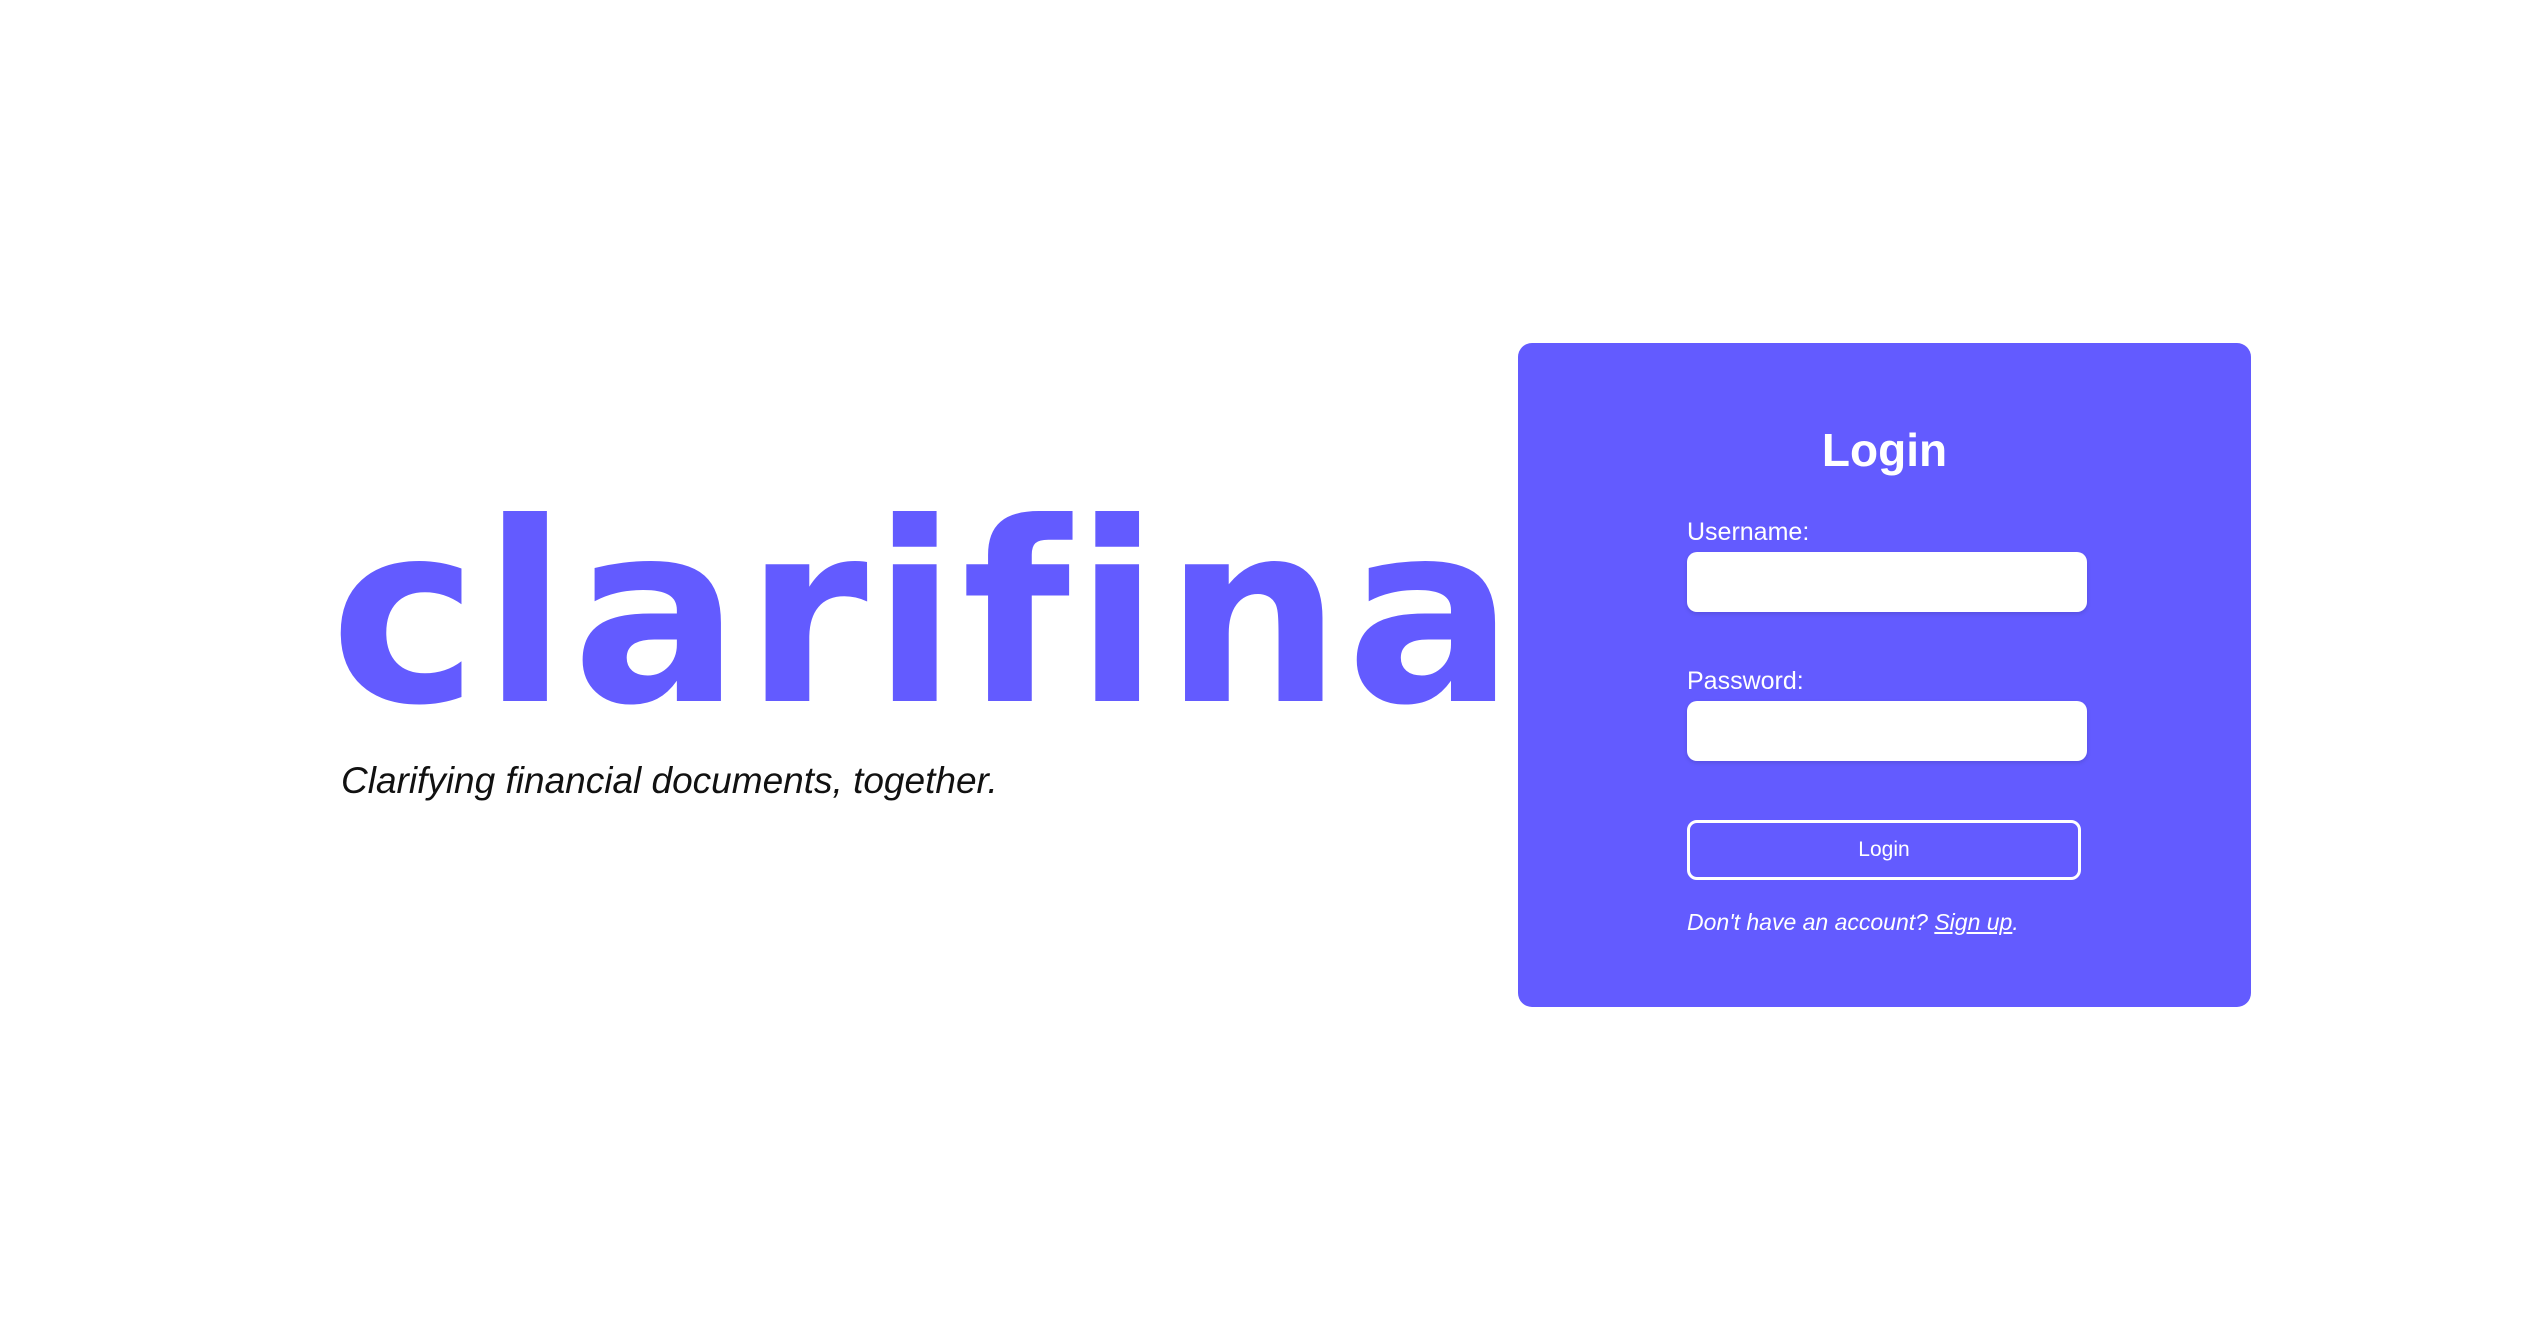  Describe the element at coordinates (924, 614) in the screenshot. I see `clarifina-logo: clarifina` at that location.